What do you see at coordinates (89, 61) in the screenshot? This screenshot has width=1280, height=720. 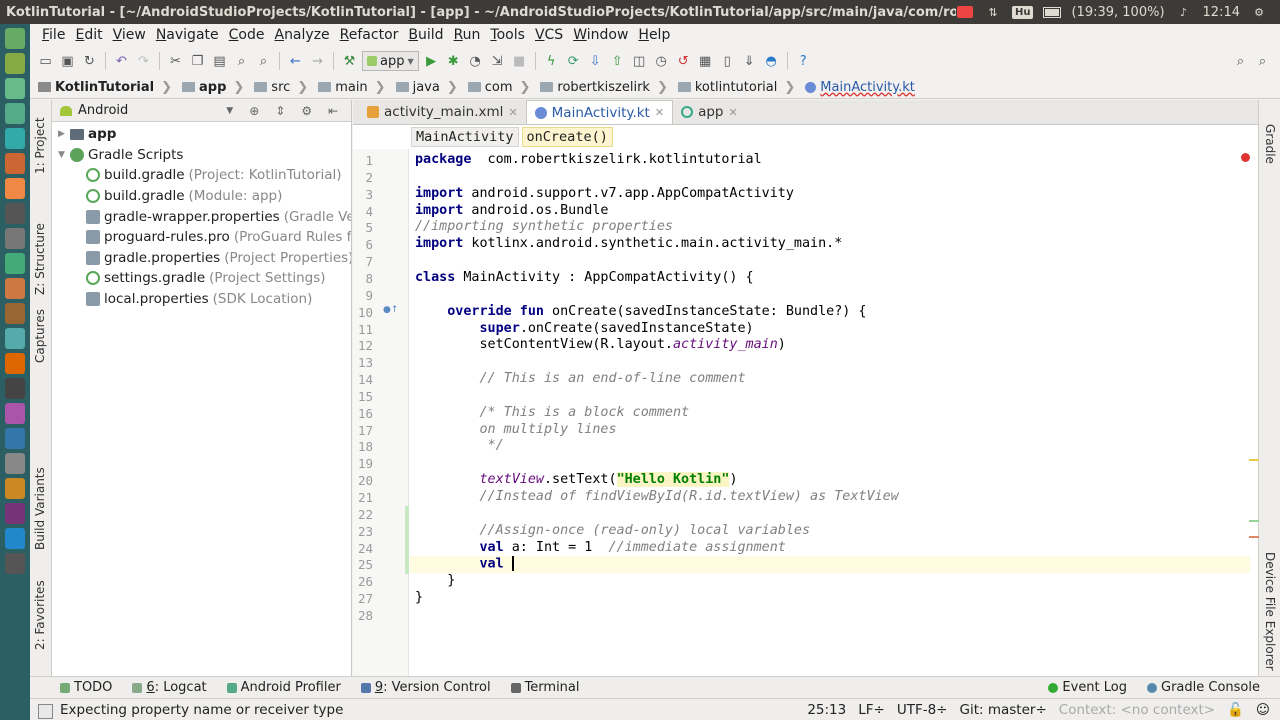 I see `sync-icon: ↻` at bounding box center [89, 61].